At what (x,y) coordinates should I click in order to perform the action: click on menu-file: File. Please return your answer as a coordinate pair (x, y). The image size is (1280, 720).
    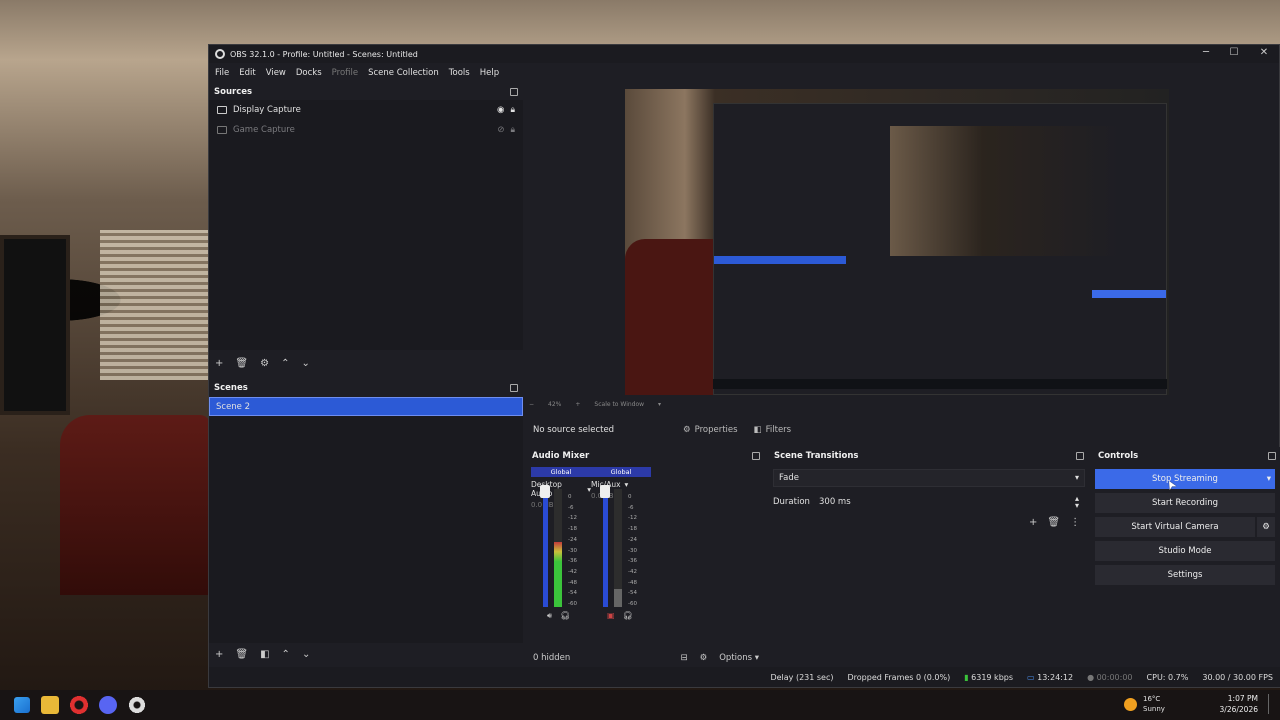
    Looking at the image, I should click on (222, 73).